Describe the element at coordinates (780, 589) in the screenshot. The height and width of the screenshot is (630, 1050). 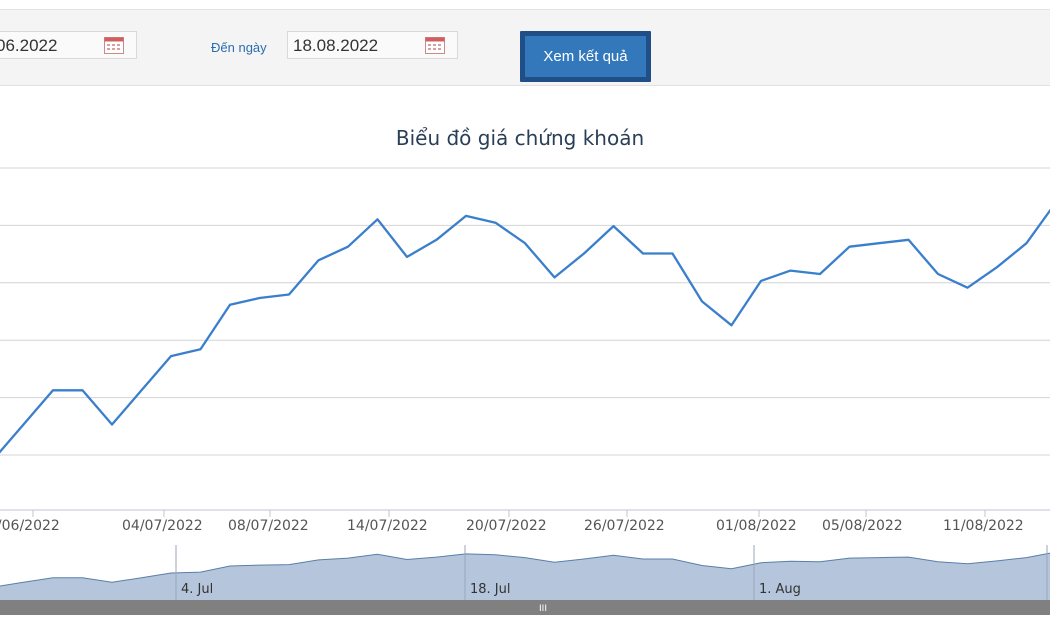
I see `navigator-label: 1. Aug` at that location.